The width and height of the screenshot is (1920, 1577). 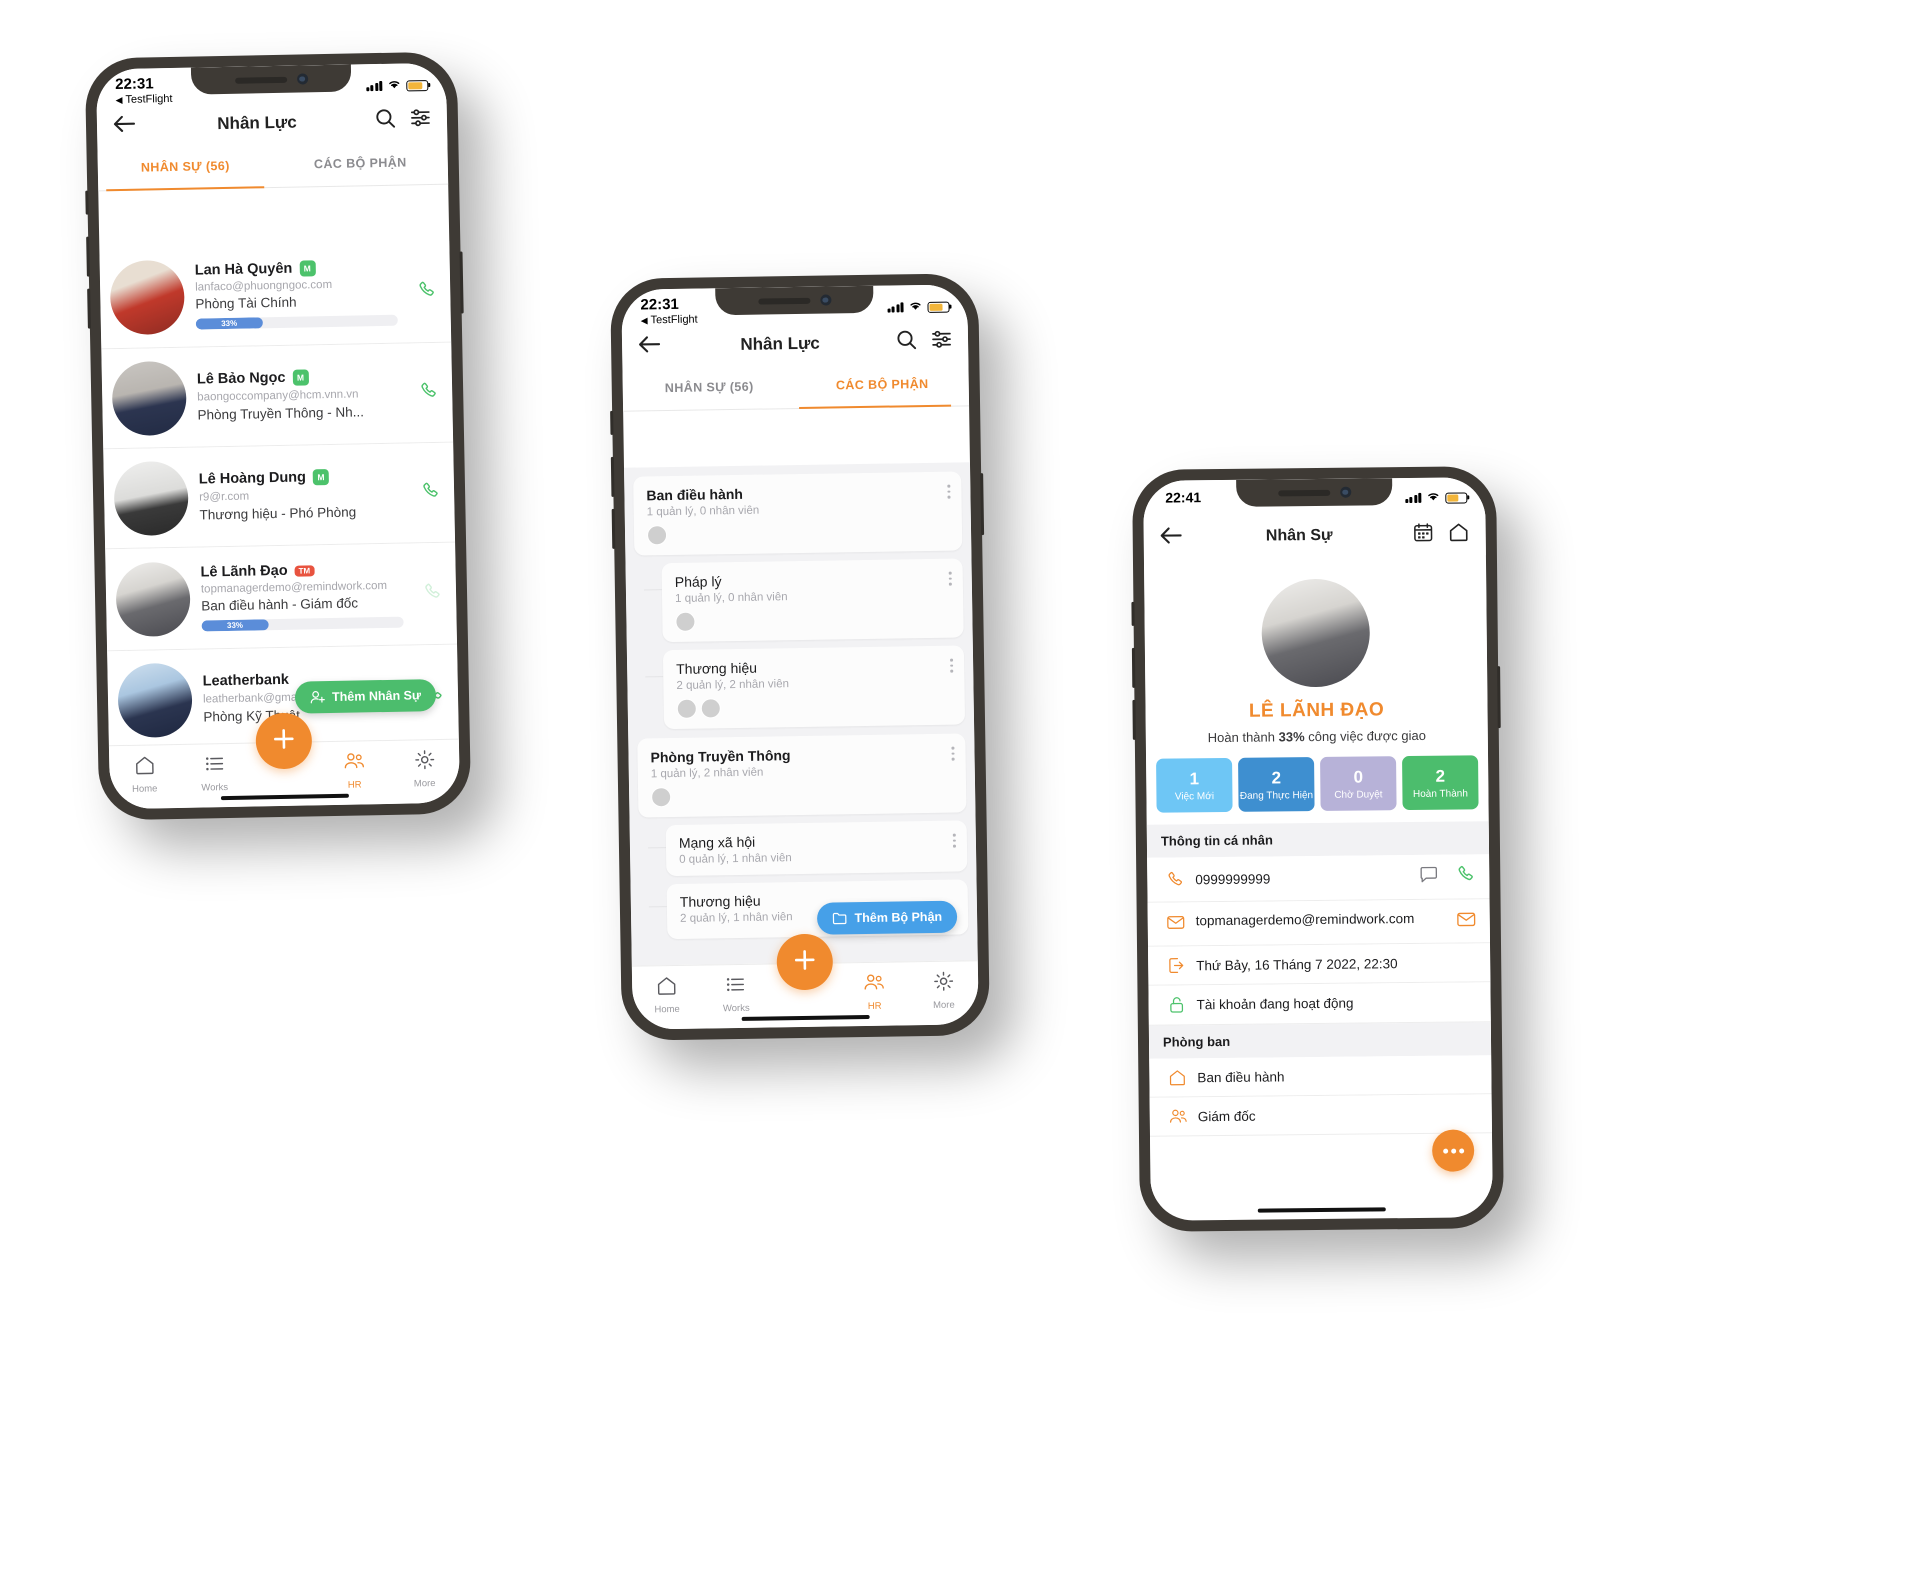 What do you see at coordinates (717, 842) in the screenshot?
I see `department-name: Mạng xã hội` at bounding box center [717, 842].